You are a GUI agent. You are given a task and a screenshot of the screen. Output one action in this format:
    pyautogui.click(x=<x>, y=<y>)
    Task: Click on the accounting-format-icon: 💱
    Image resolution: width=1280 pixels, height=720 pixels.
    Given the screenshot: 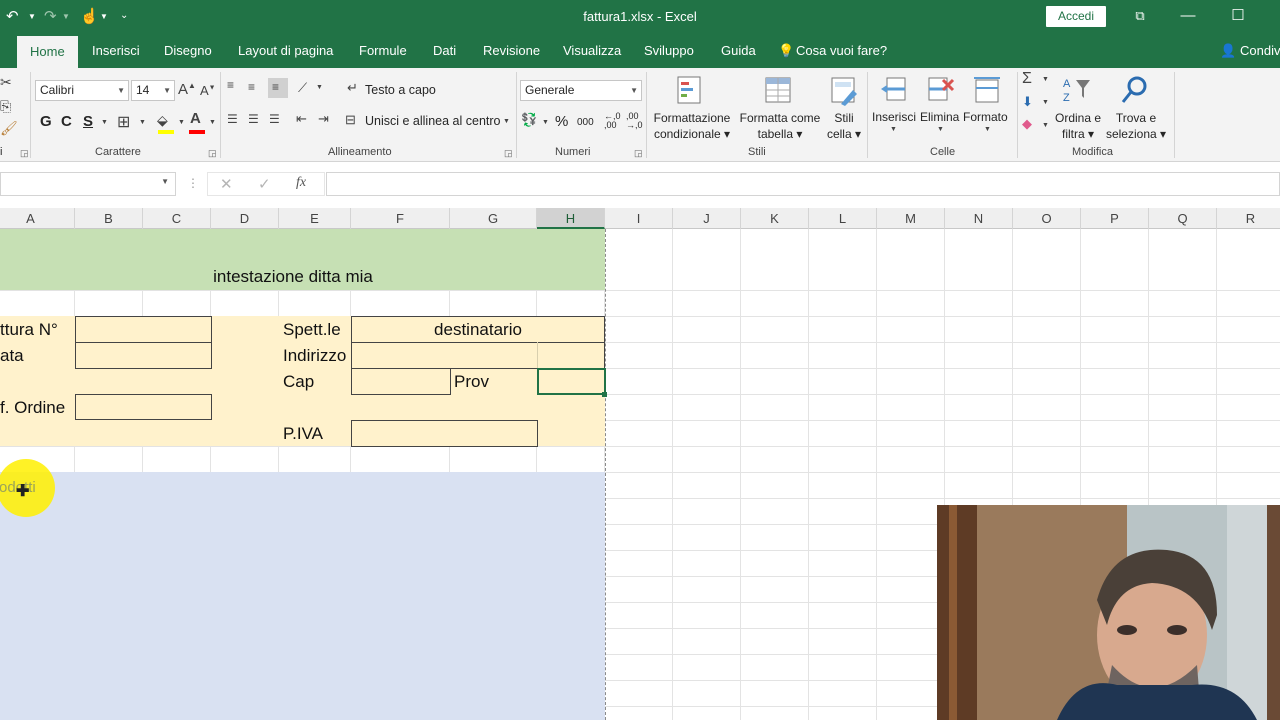 What is the action you would take?
    pyautogui.click(x=529, y=120)
    